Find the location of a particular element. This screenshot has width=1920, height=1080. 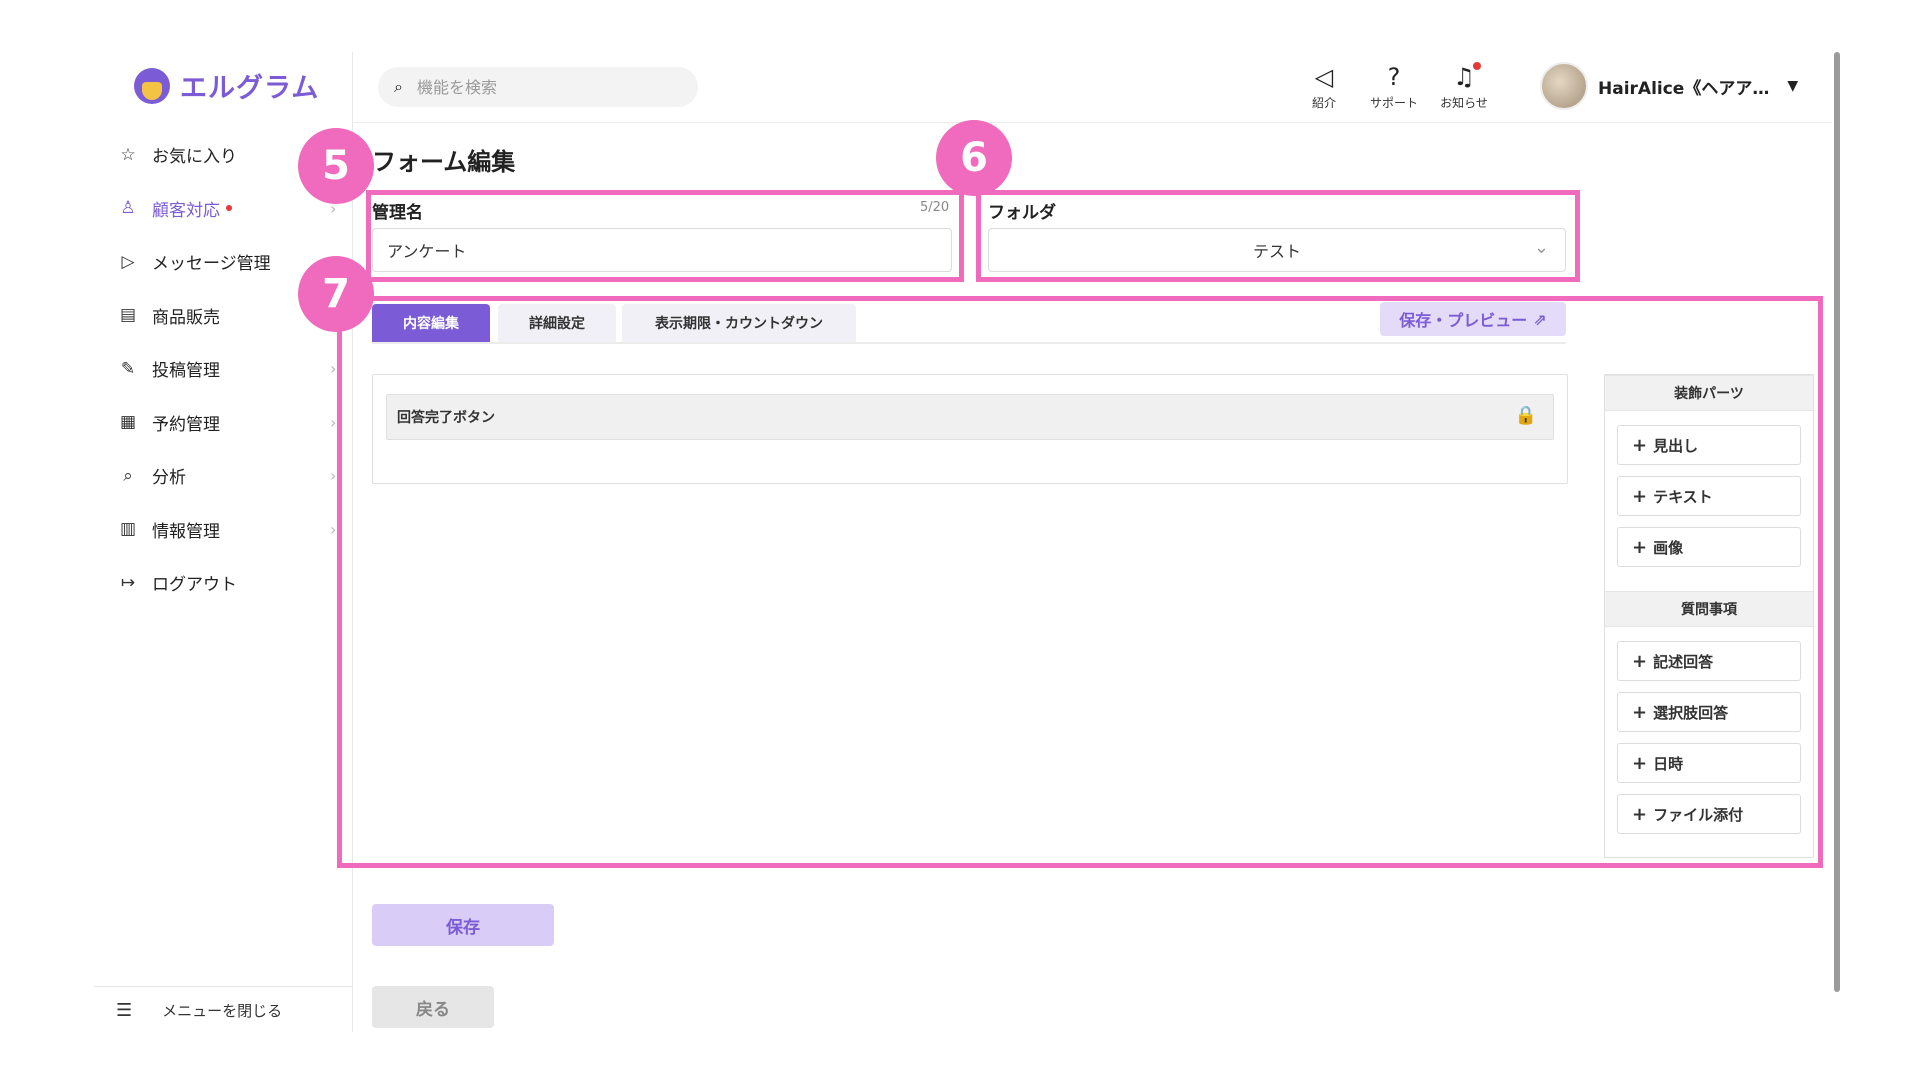

sidebar-item-logout: ↦ ログアウト is located at coordinates (230, 583).